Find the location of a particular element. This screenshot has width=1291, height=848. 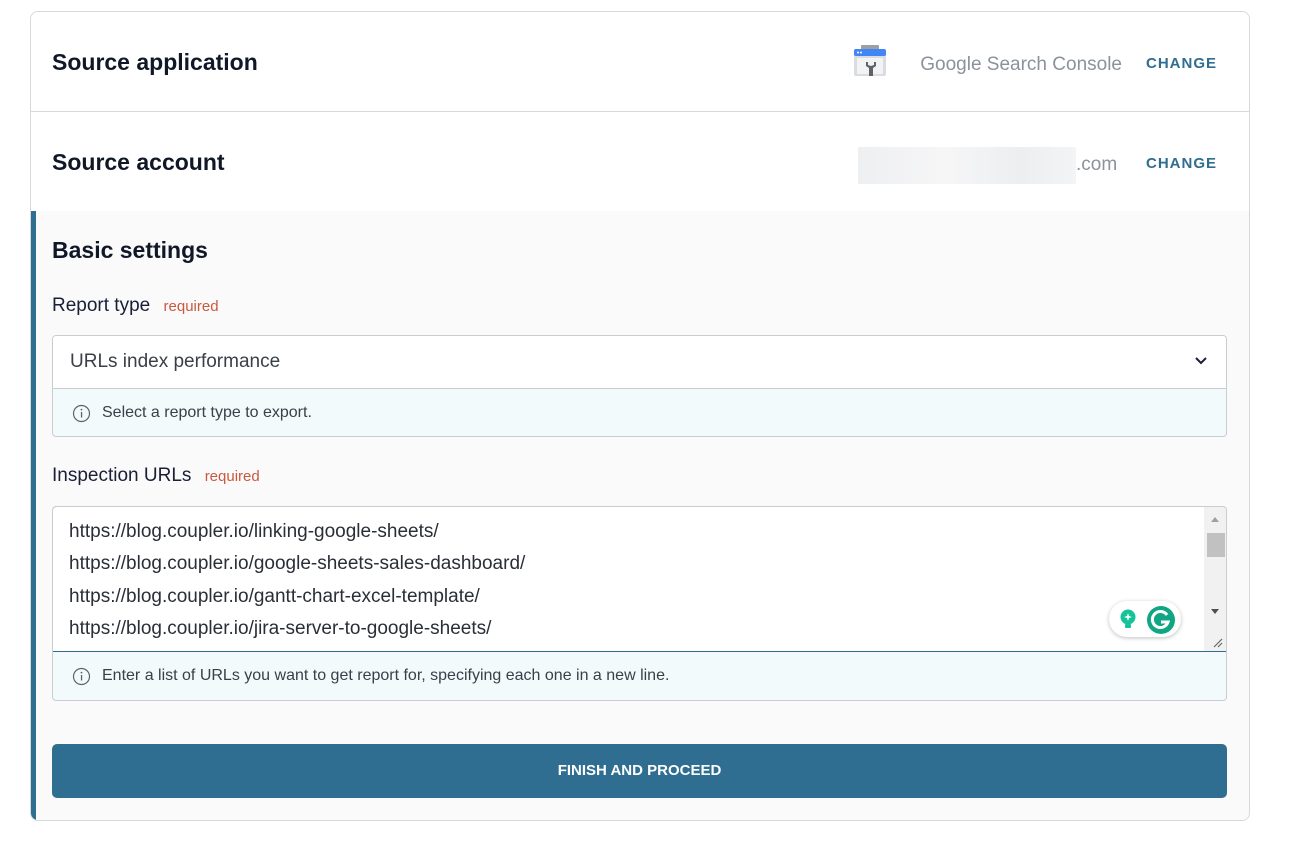

grammarly-widget is located at coordinates (1145, 619).